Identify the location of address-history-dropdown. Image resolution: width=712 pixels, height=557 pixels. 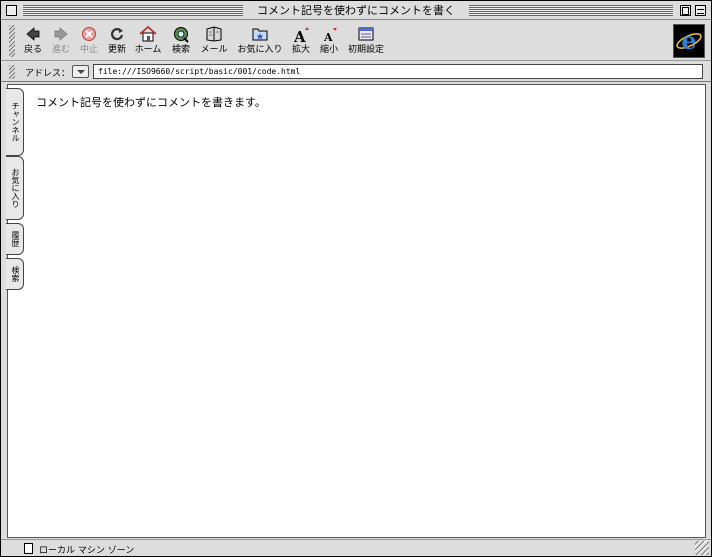
(80, 71).